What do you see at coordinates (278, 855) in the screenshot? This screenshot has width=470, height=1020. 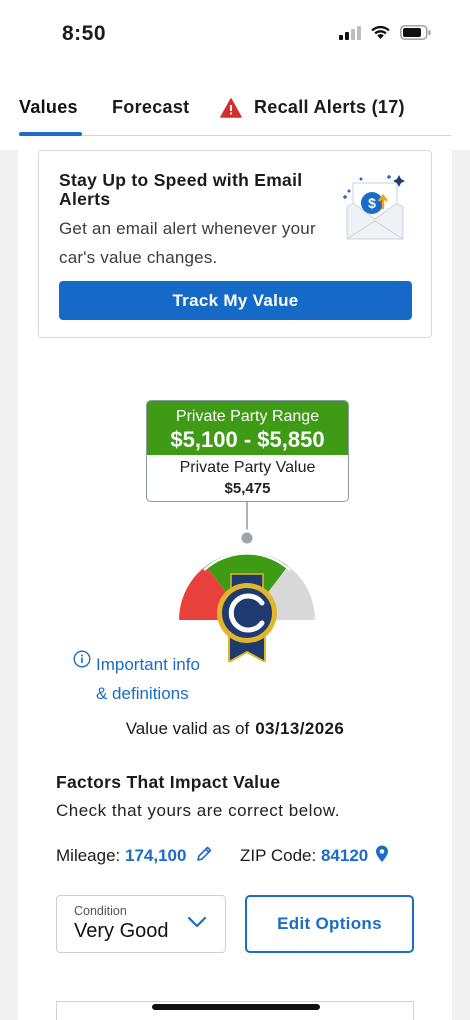 I see `zip-code-label: ZIP Code:` at bounding box center [278, 855].